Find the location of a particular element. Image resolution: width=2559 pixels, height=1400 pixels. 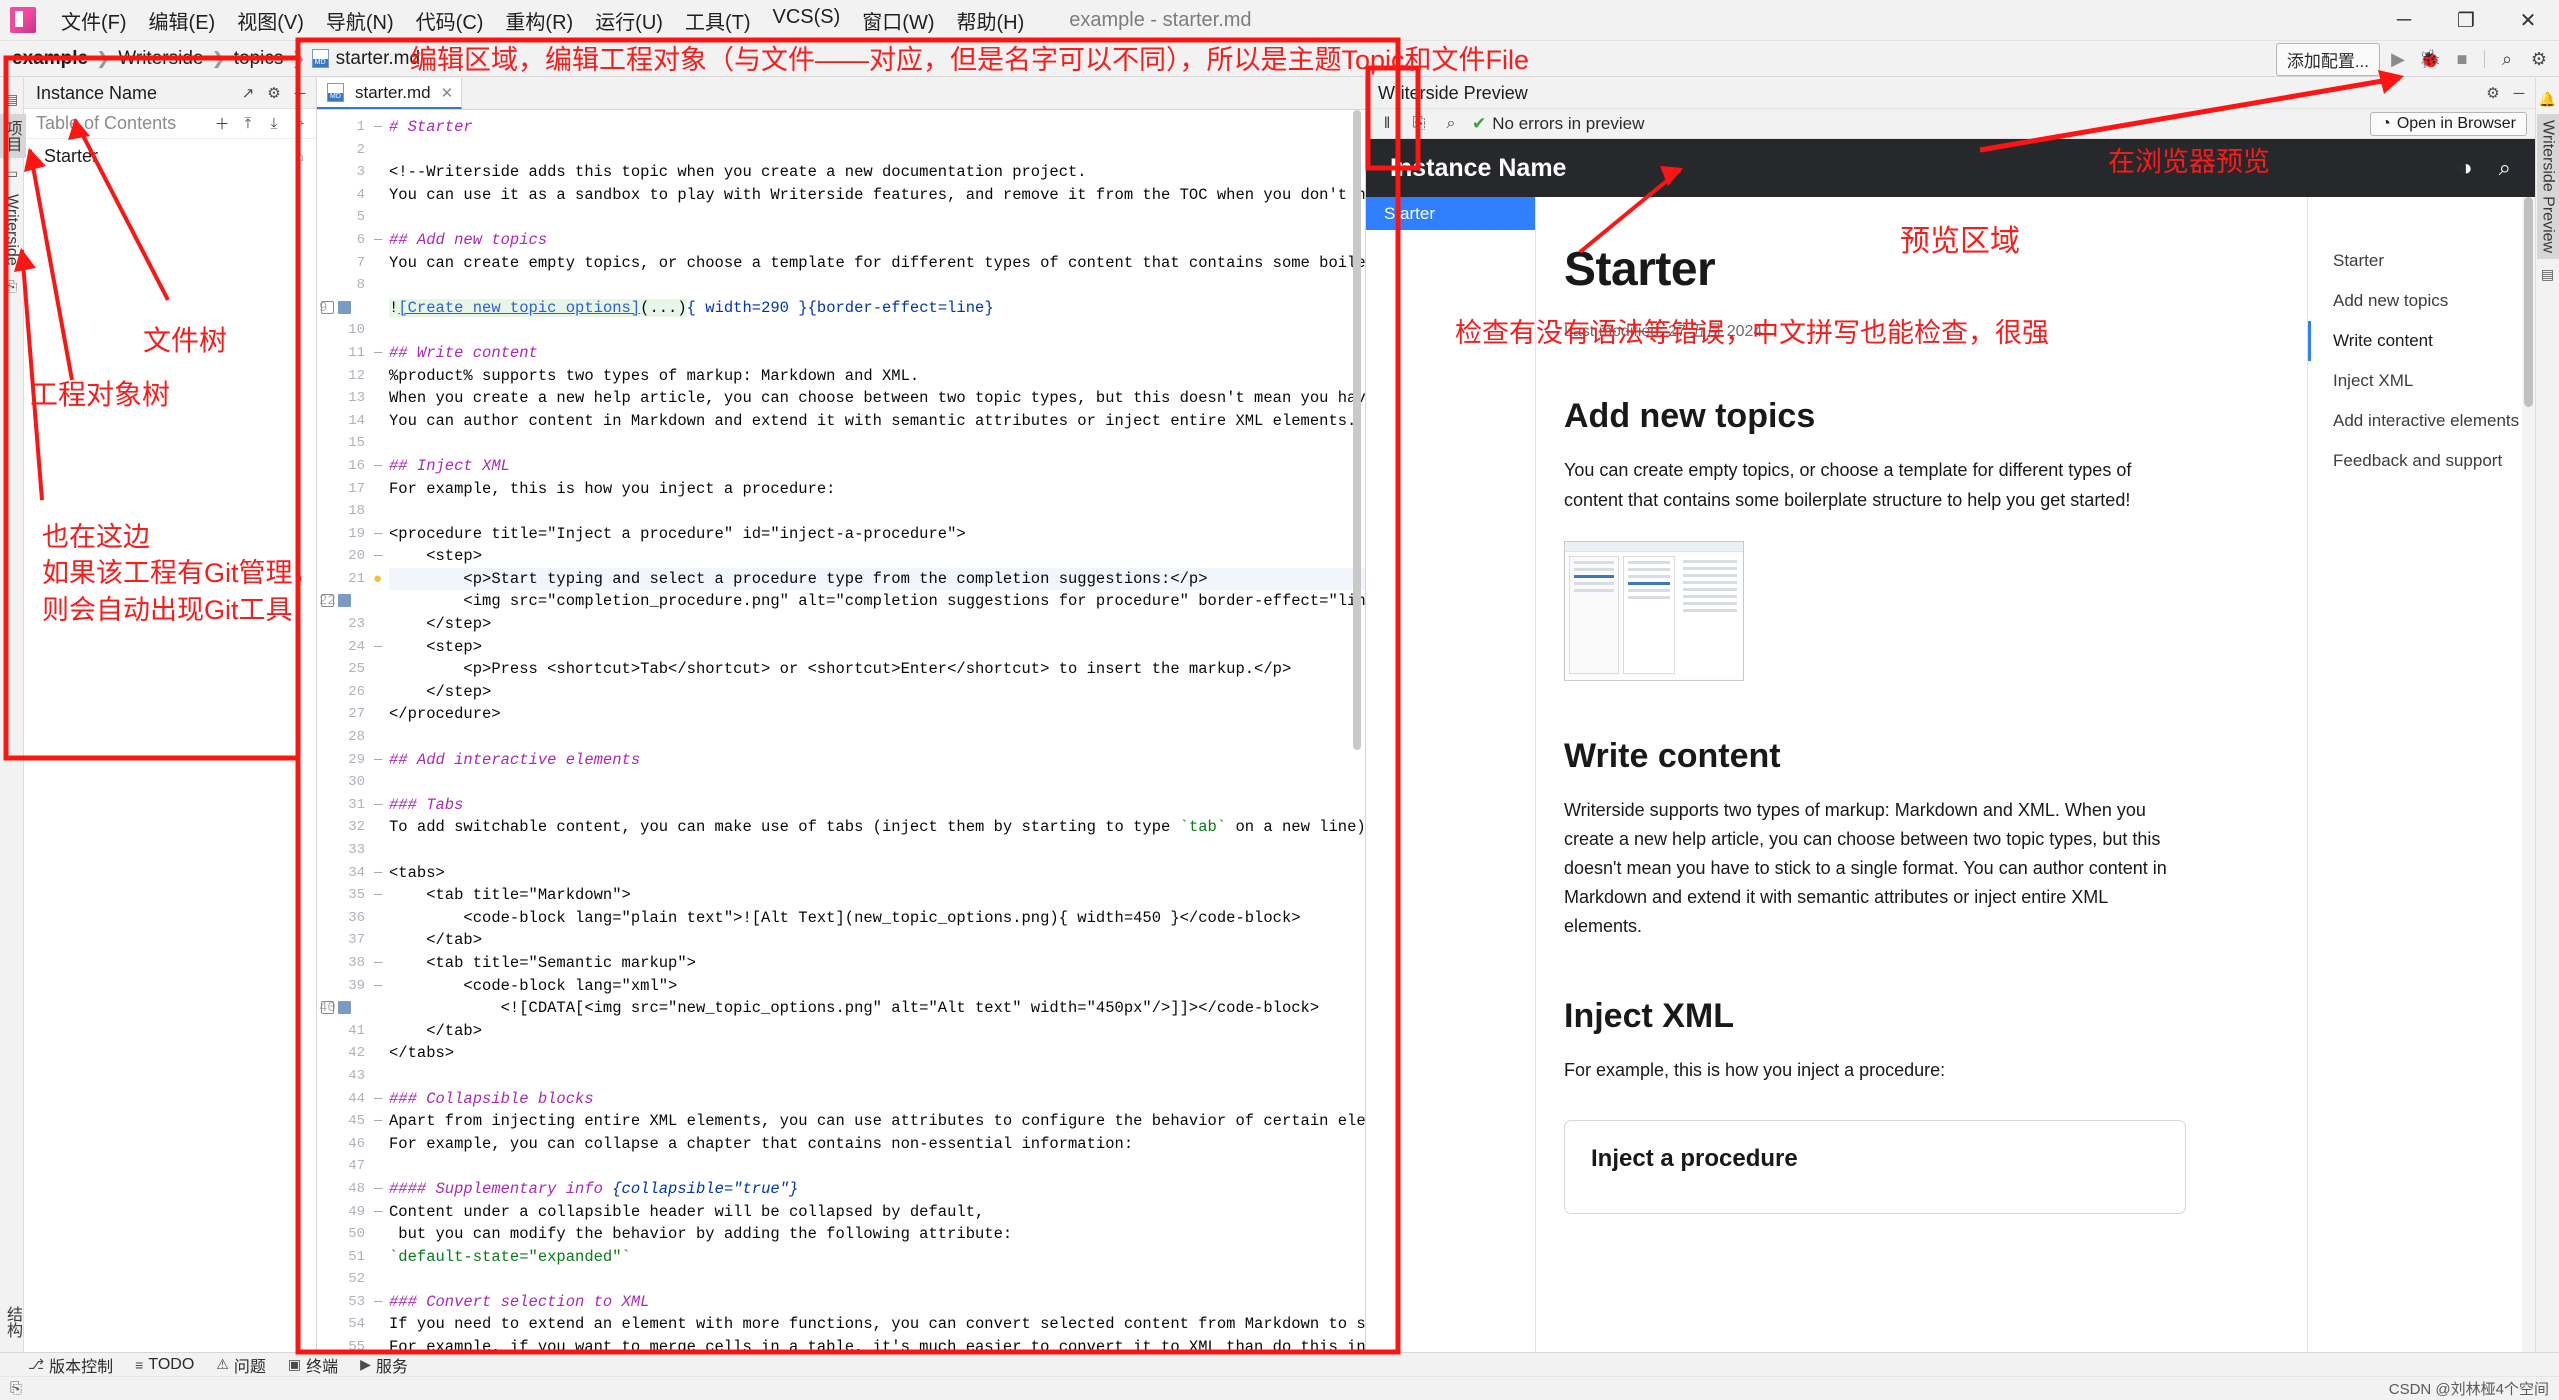

add-icon: ＋ is located at coordinates (222, 124).